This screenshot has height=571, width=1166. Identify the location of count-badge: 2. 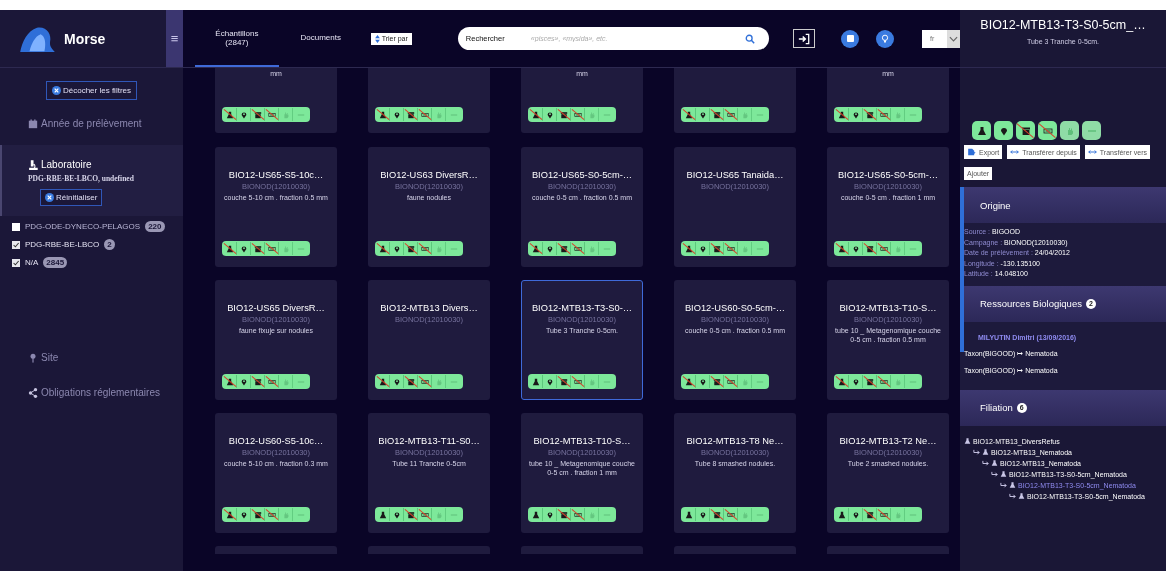
(109, 244).